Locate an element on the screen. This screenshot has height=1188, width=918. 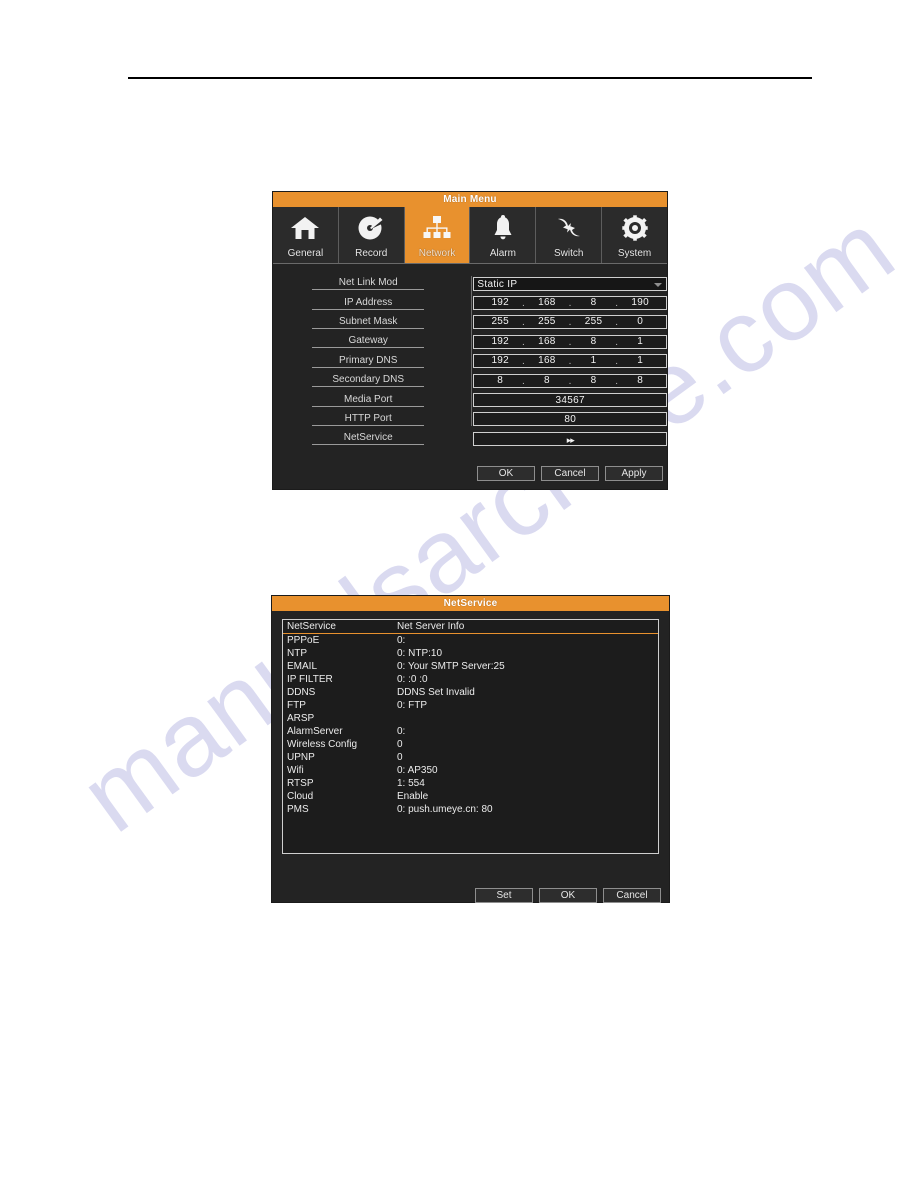
list-item: Cloud Enable is located at coordinates (470, 796).